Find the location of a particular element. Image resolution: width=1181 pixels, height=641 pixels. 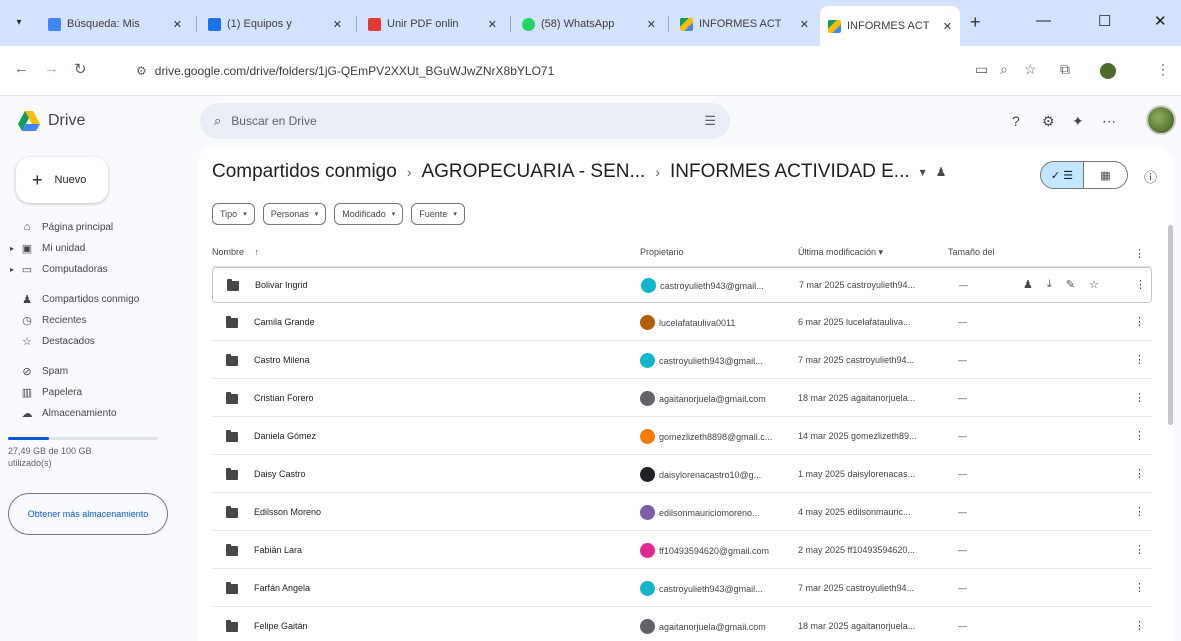

share-person-icon: ♟ is located at coordinates (1028, 284).